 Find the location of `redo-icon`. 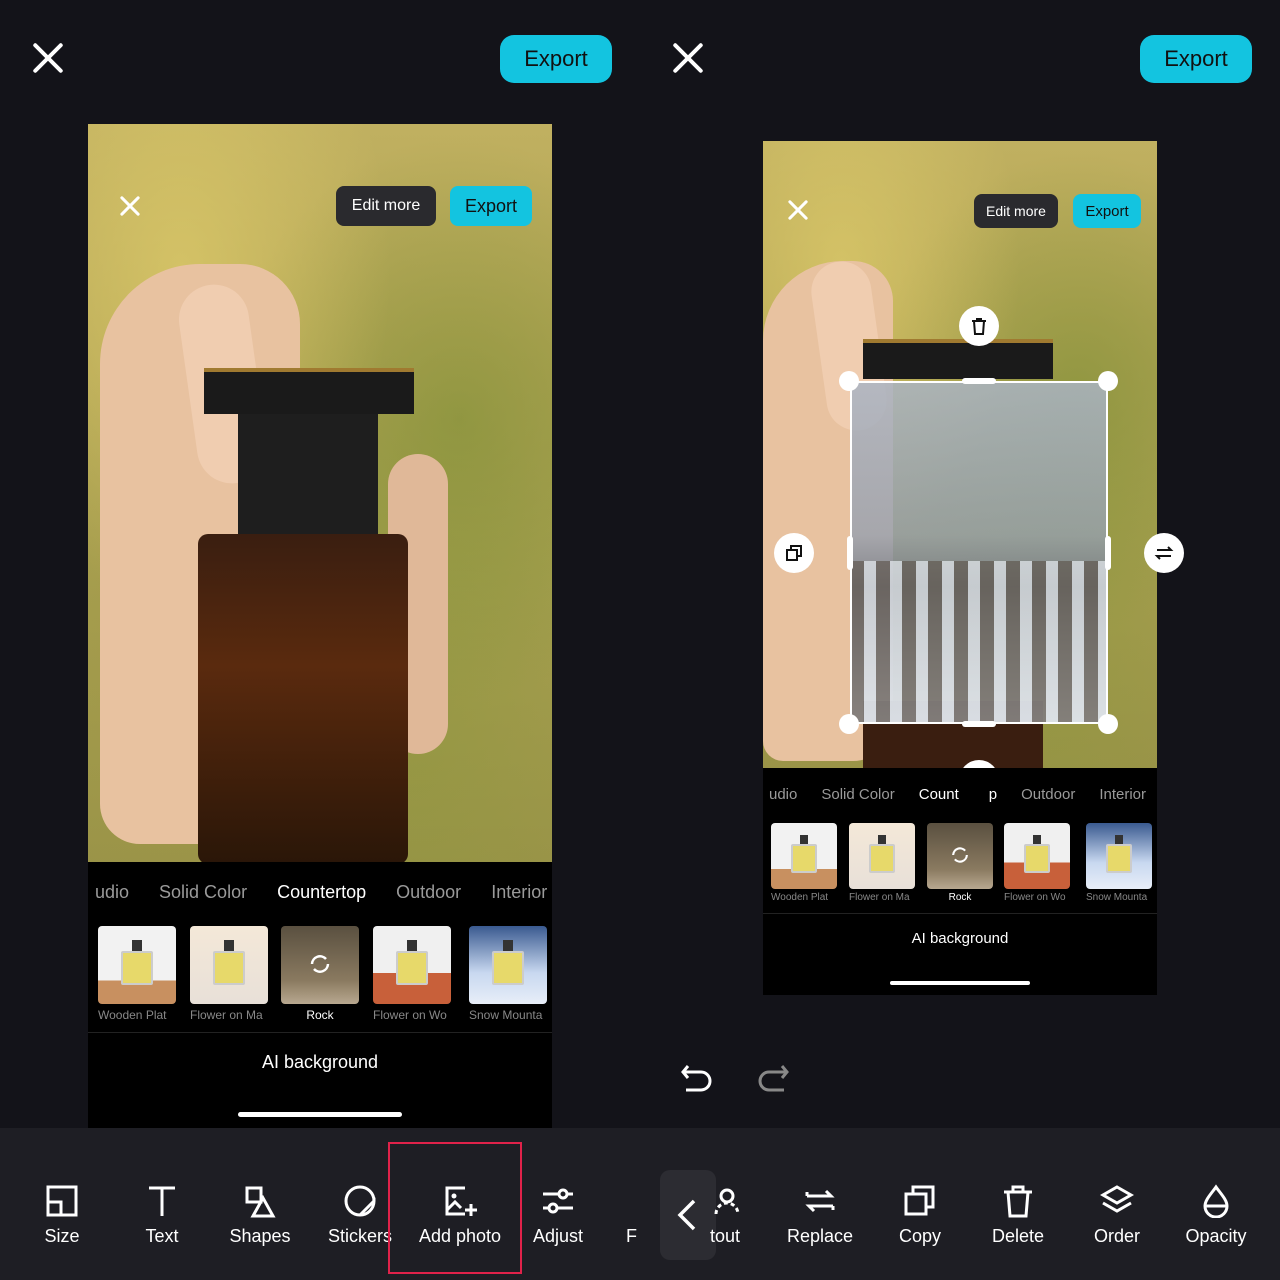

redo-icon is located at coordinates (772, 1078).